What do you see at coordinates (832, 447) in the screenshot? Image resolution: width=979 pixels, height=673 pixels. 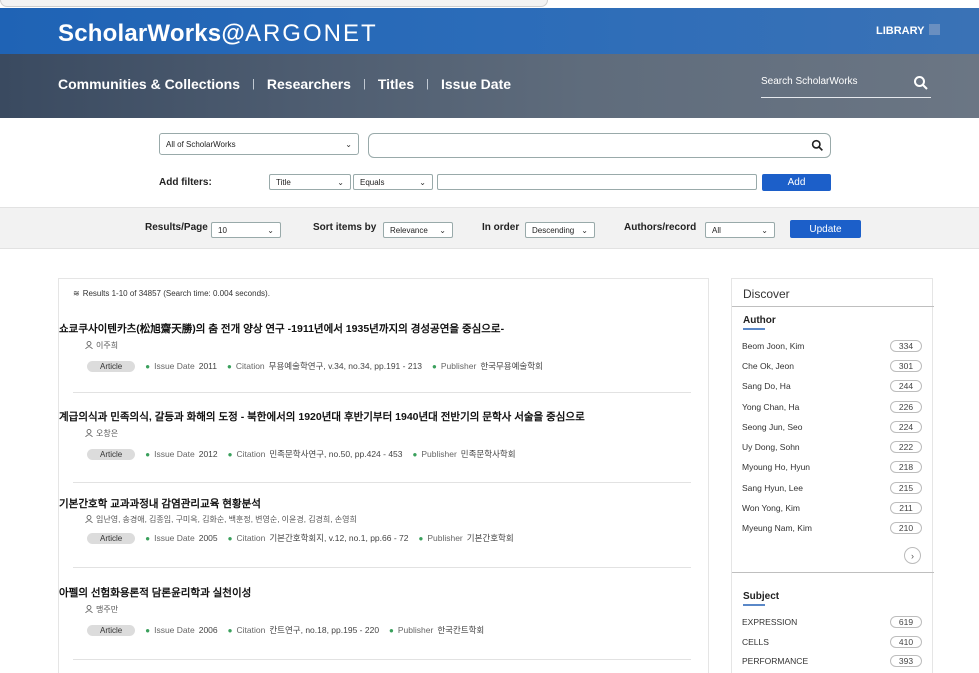 I see `facet-author-item: Uy Dong, Sohn 222` at bounding box center [832, 447].